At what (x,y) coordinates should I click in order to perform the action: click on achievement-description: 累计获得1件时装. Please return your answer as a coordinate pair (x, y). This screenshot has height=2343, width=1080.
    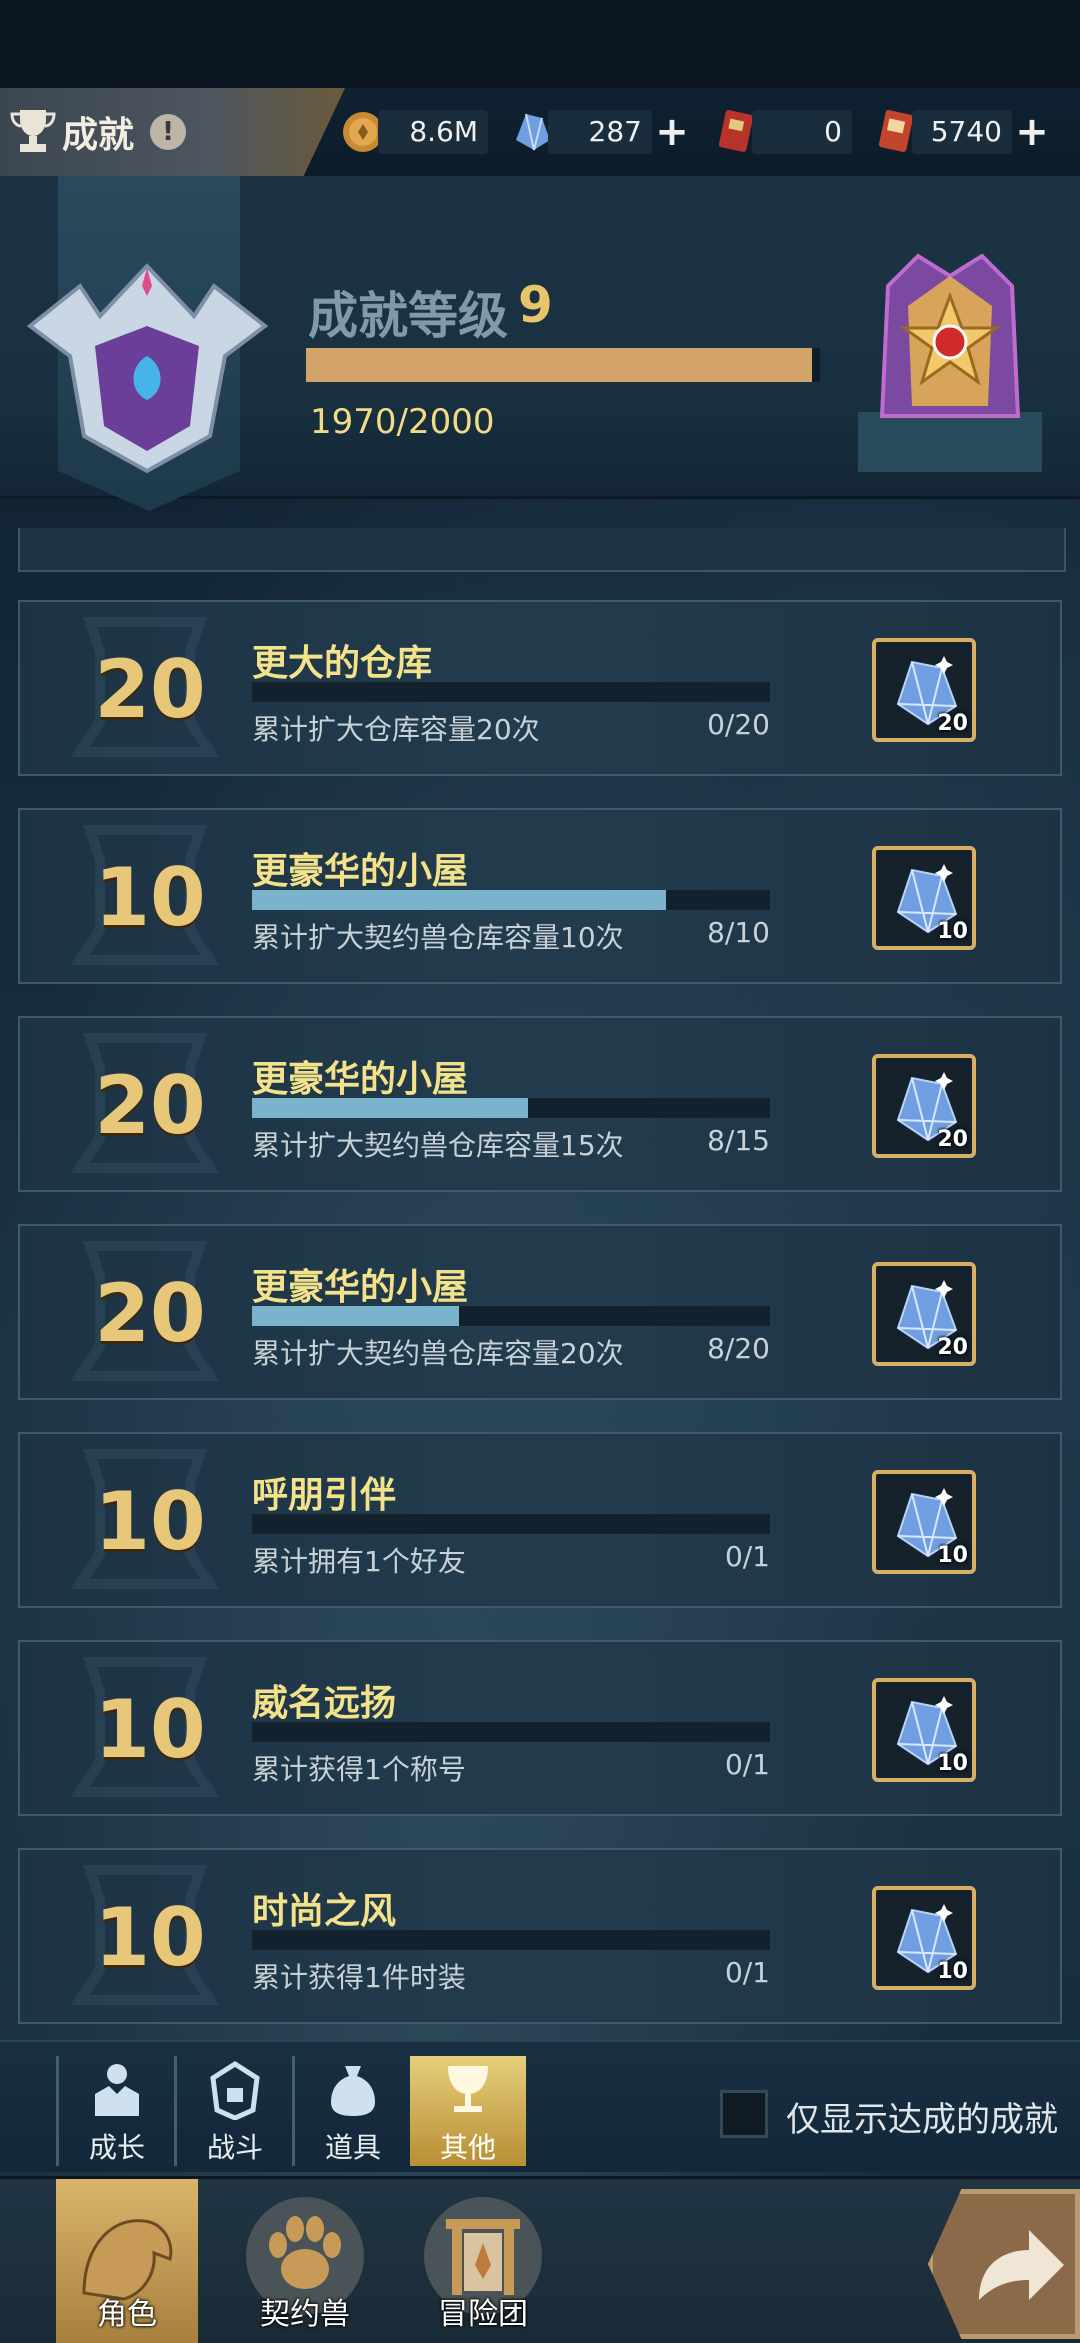
    Looking at the image, I should click on (359, 1977).